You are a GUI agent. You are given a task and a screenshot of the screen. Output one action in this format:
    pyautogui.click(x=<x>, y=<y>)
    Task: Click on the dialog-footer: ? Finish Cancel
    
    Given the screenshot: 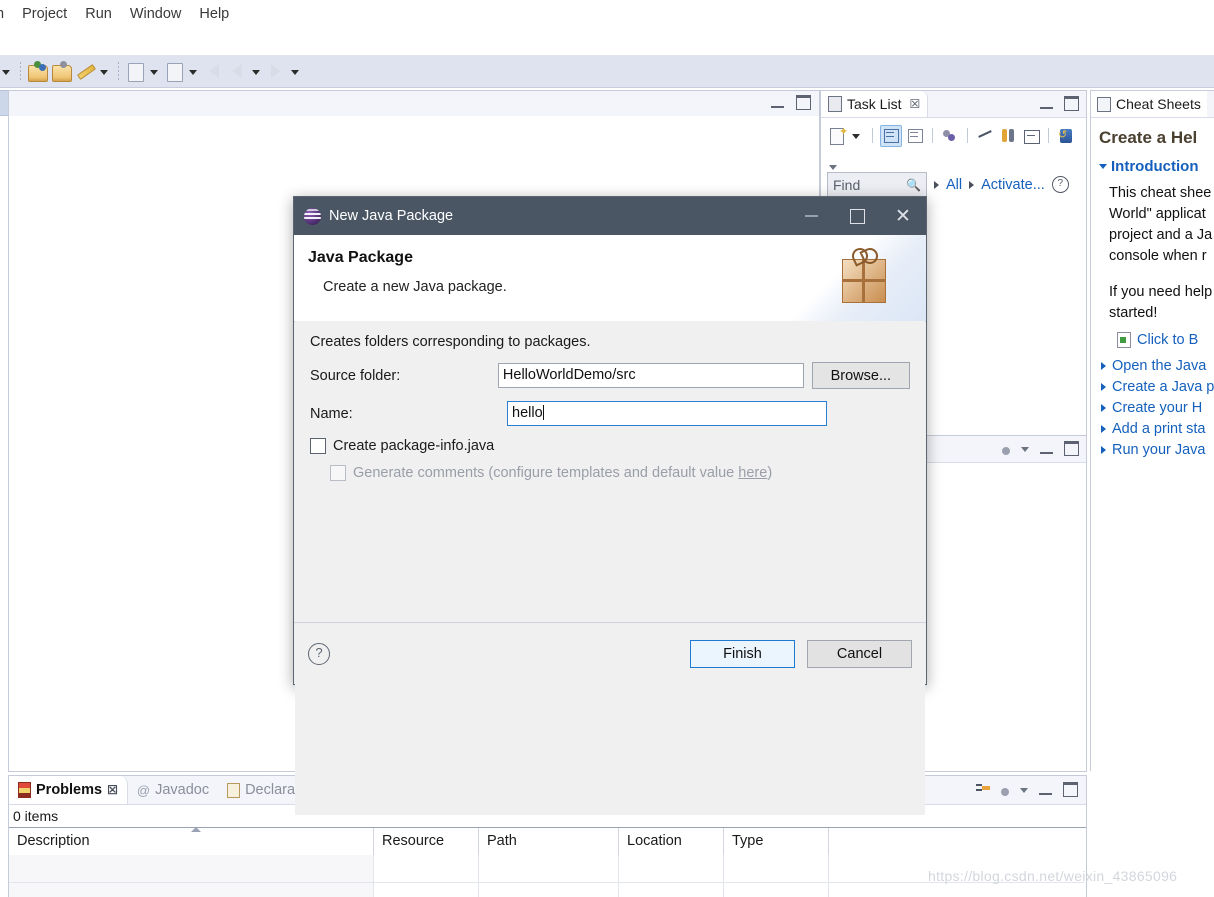 What is the action you would take?
    pyautogui.click(x=610, y=653)
    